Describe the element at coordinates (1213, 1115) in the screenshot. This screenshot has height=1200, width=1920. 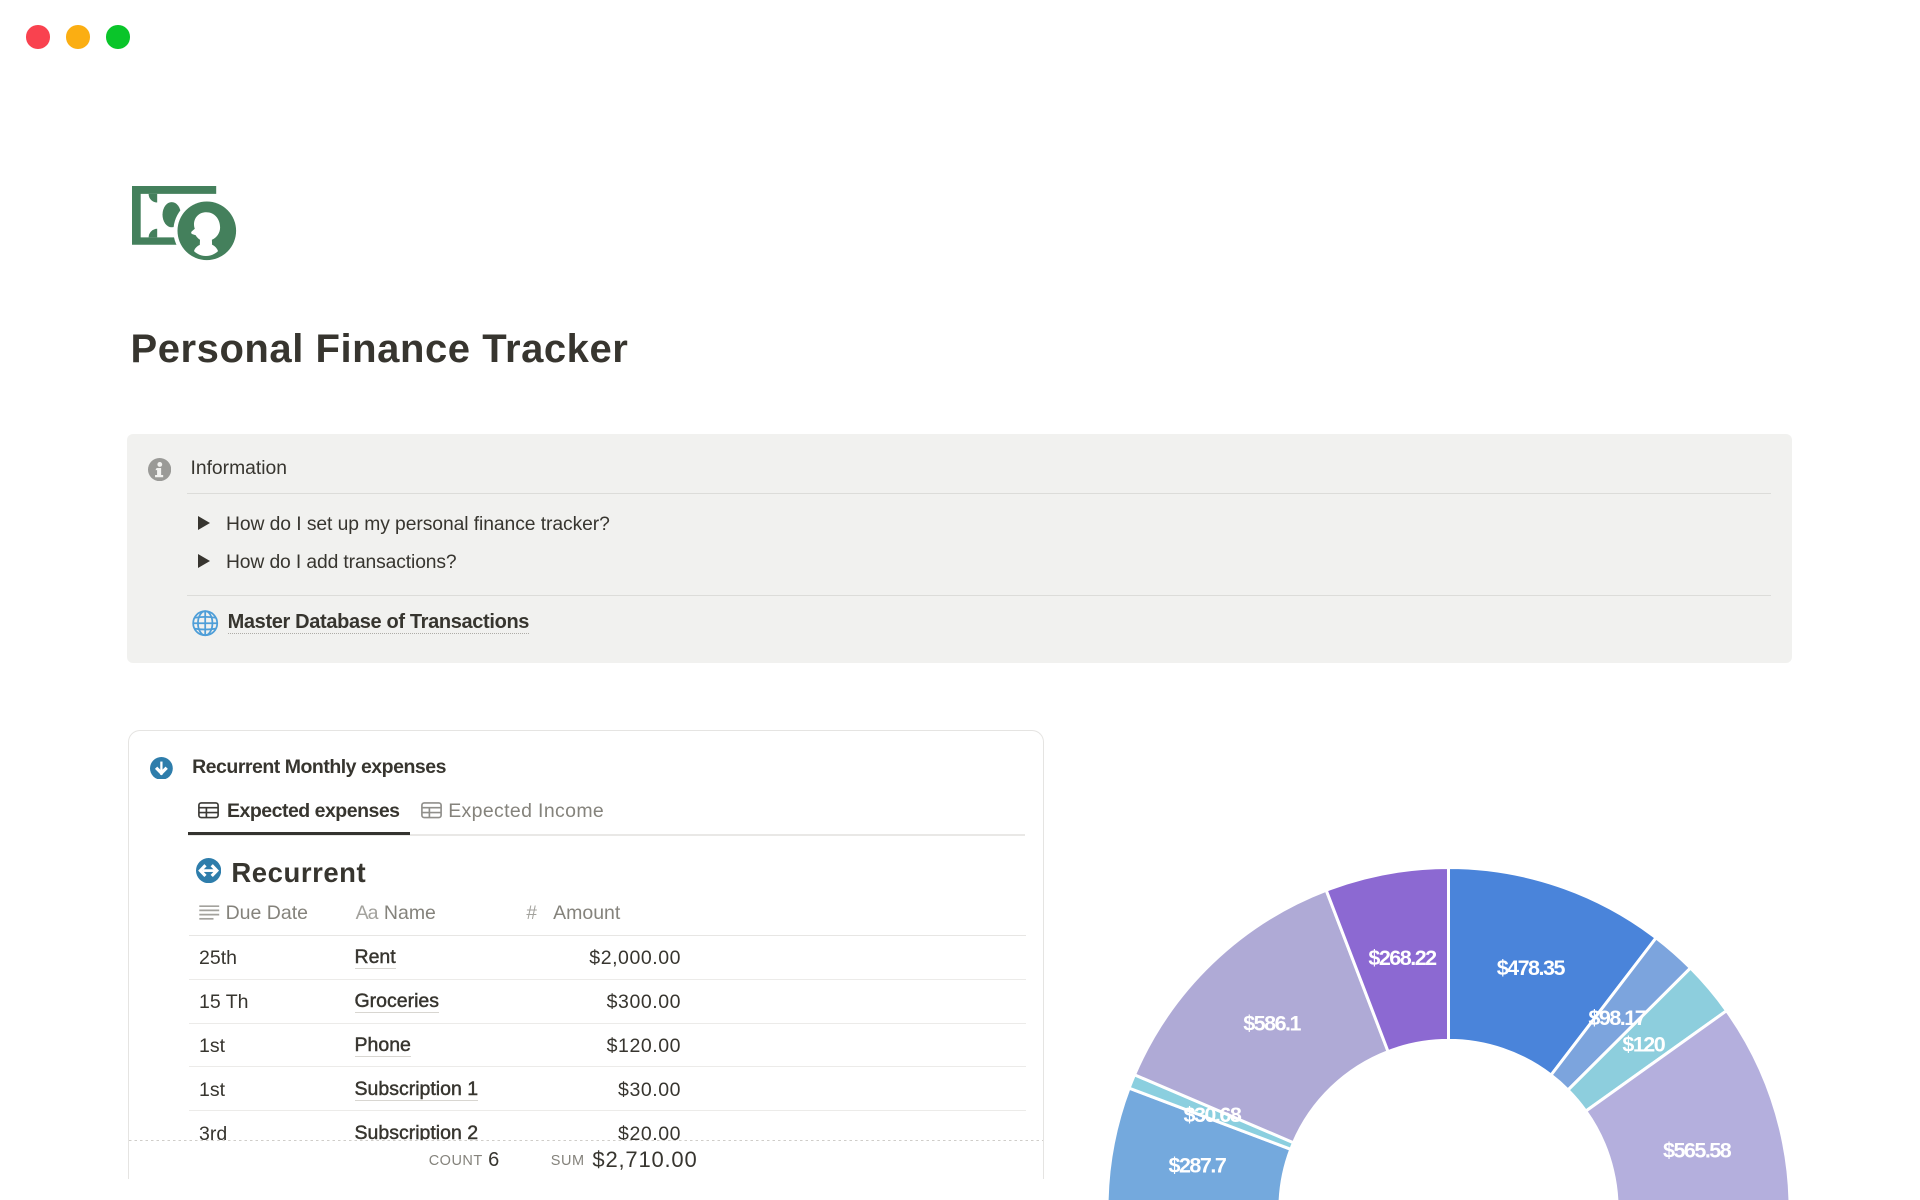
I see `svg-text: $30.68` at that location.